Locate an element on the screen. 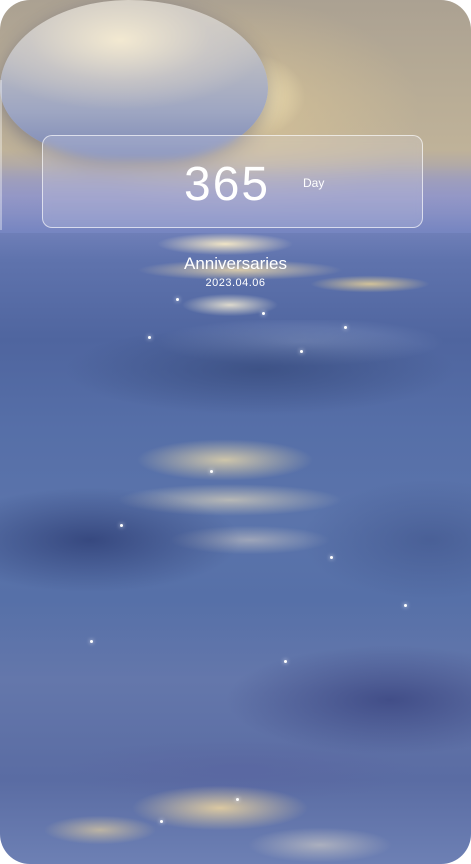 This screenshot has height=864, width=471. anniversary-date: 2023.04.06 is located at coordinates (235, 283).